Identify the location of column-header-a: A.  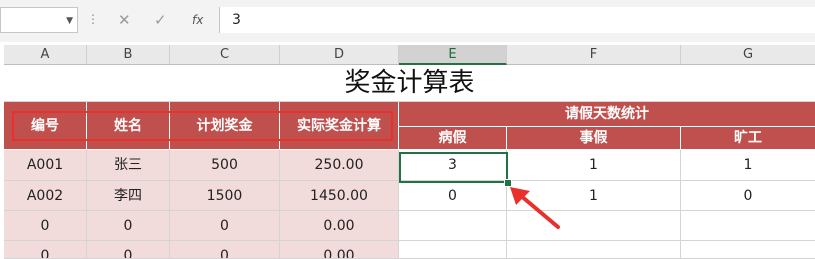
(45, 55).